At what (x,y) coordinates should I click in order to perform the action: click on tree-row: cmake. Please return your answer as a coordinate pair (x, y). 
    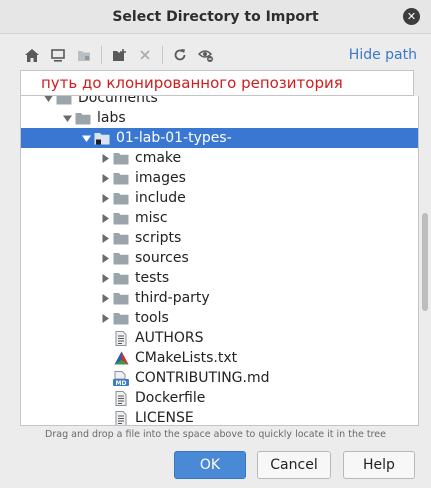
    Looking at the image, I should click on (219, 158).